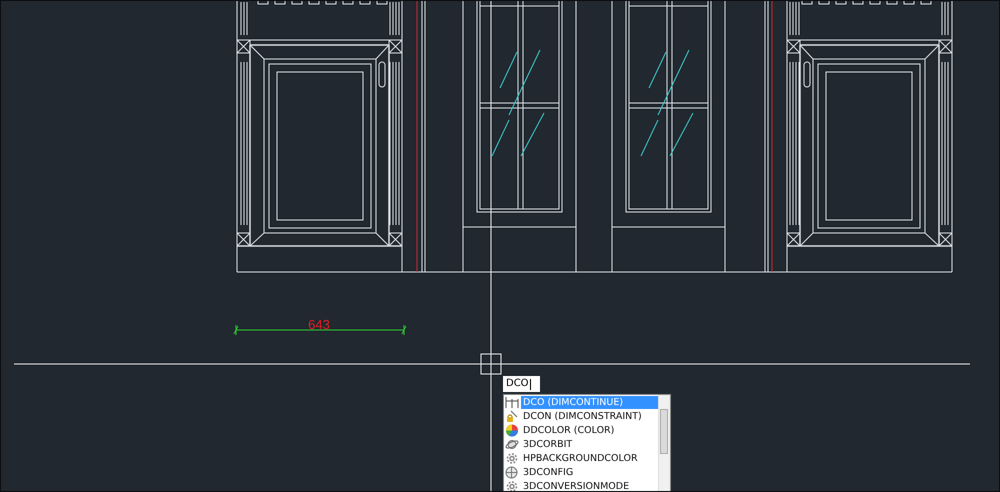 The image size is (1000, 492). I want to click on scrollbar, so click(664, 443).